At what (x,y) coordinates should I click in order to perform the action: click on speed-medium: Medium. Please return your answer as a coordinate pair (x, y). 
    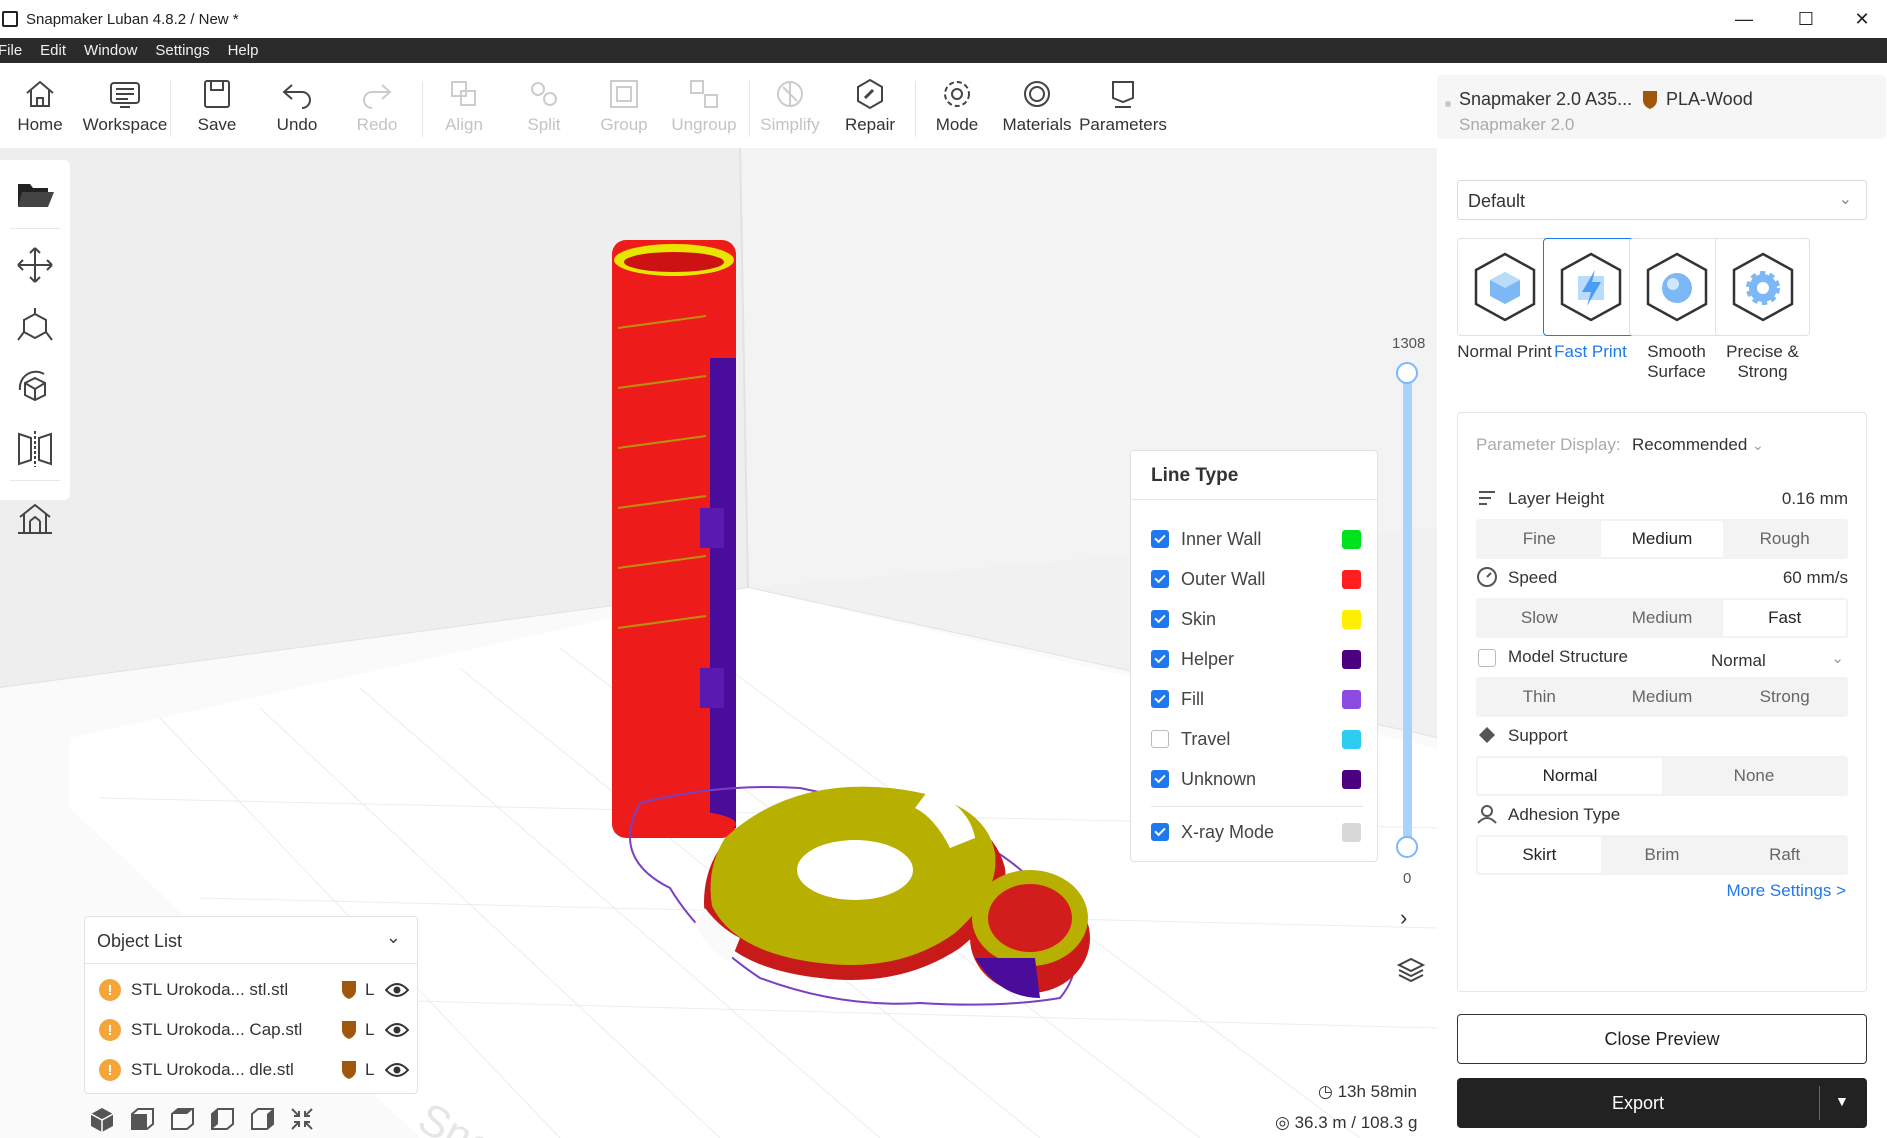
    Looking at the image, I should click on (1662, 618).